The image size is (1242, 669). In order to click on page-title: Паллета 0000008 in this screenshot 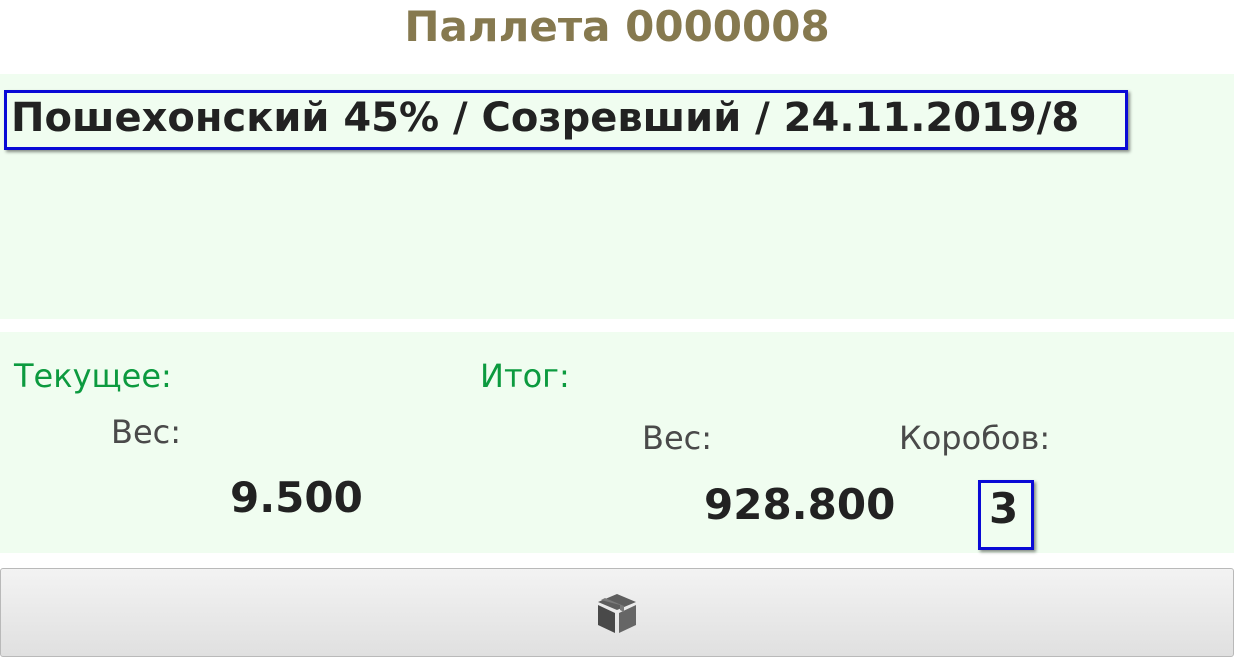, I will do `click(617, 26)`.